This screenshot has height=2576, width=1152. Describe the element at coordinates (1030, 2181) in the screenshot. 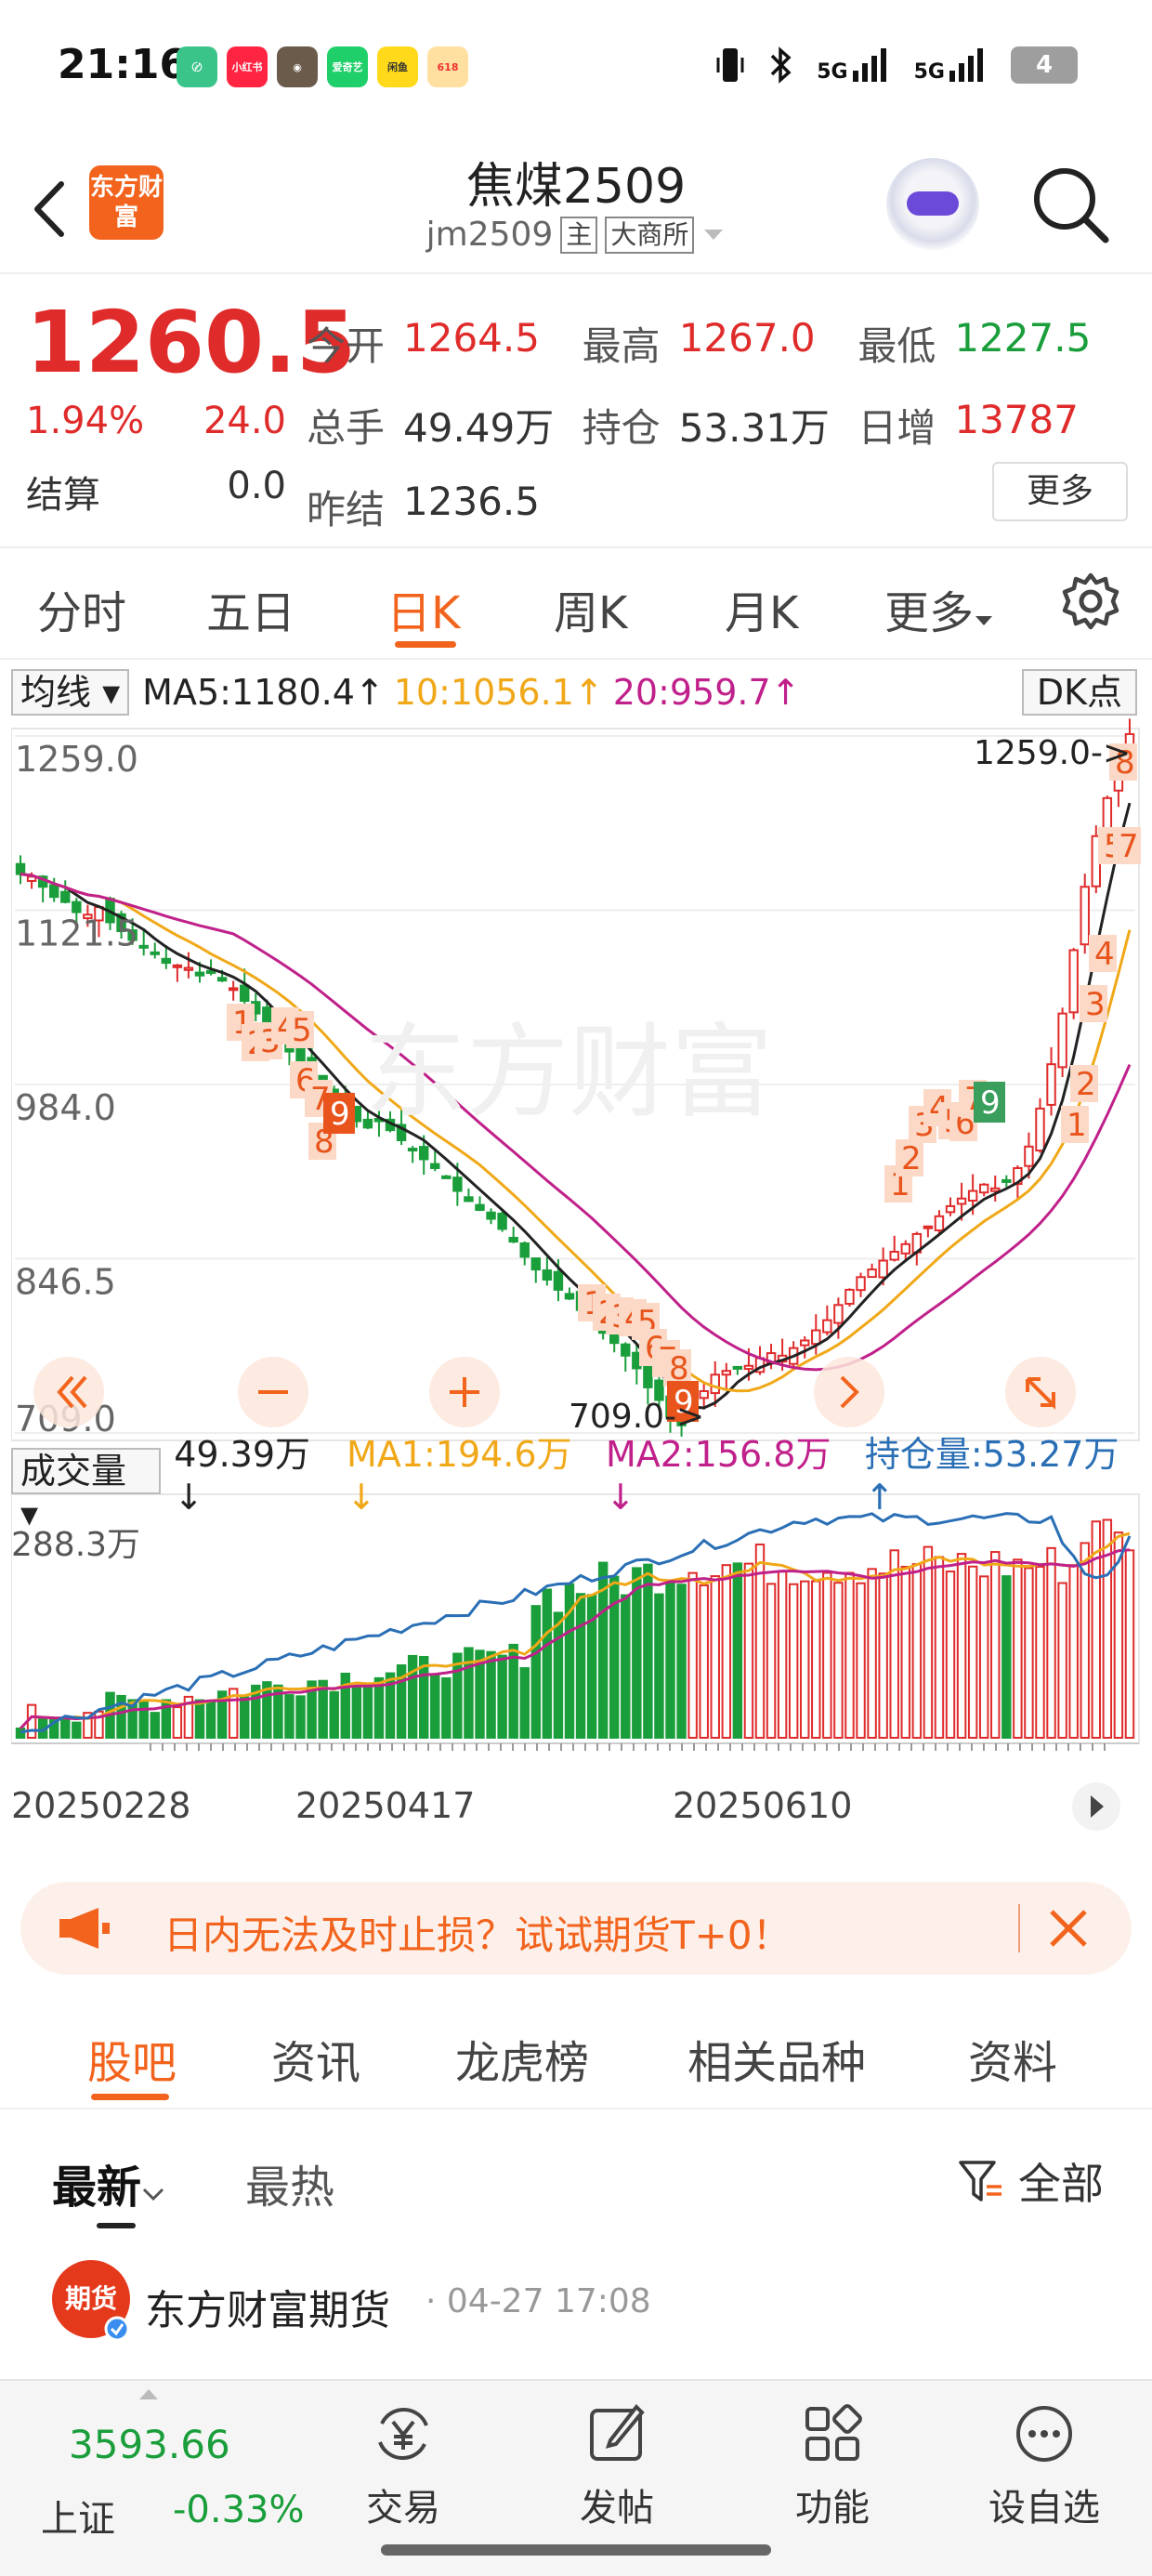

I see `filter-button: 全部` at that location.